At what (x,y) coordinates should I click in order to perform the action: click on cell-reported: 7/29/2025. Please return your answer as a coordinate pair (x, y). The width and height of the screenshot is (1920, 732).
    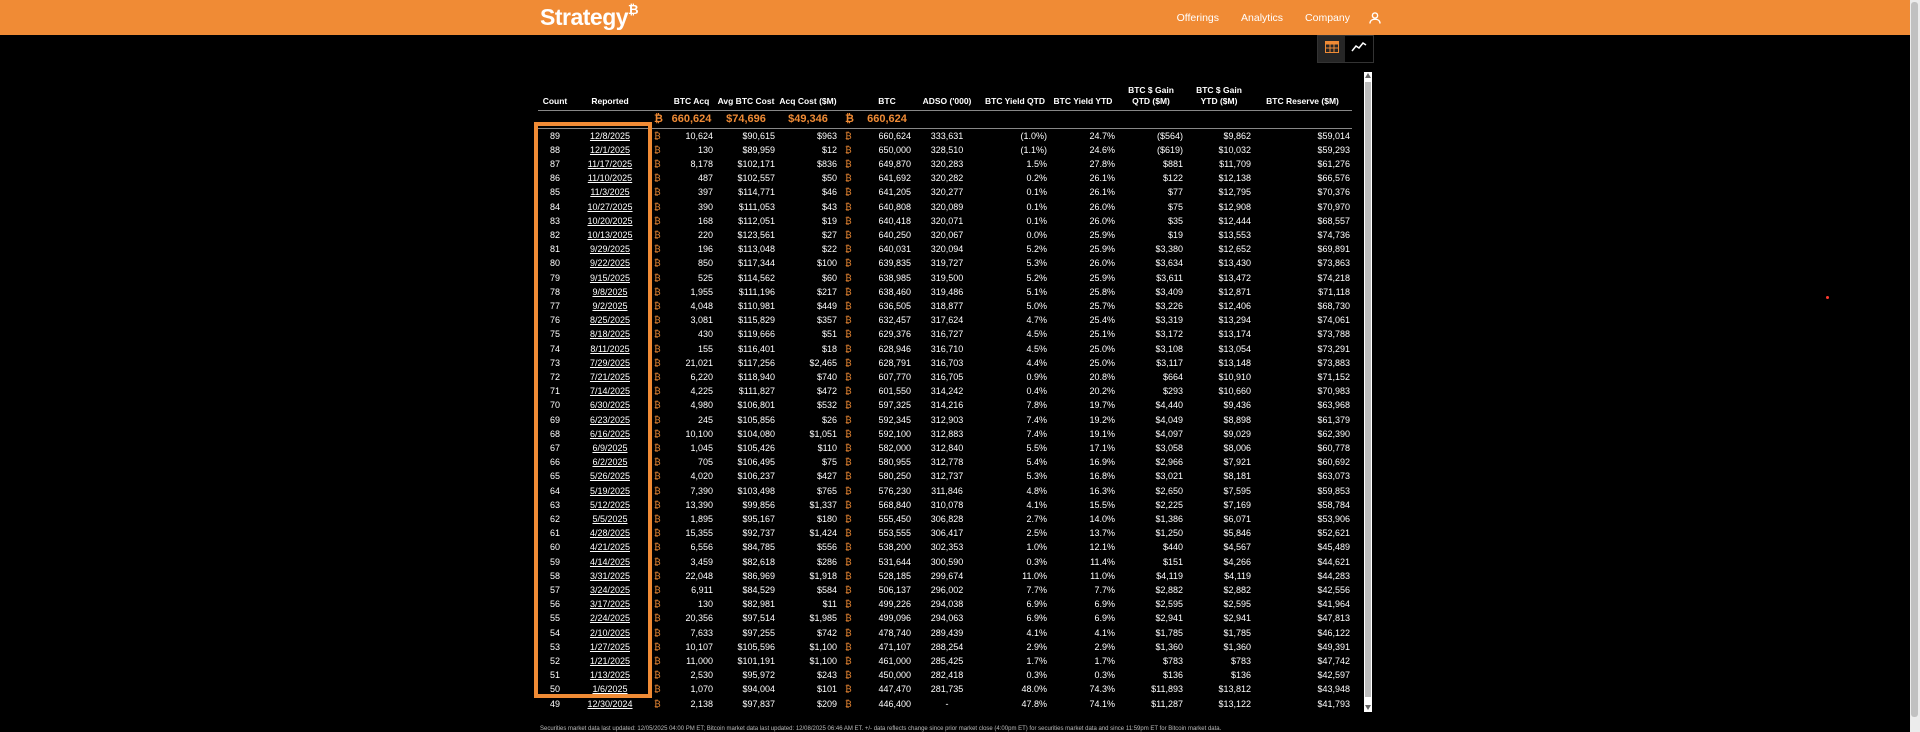
    Looking at the image, I should click on (610, 363).